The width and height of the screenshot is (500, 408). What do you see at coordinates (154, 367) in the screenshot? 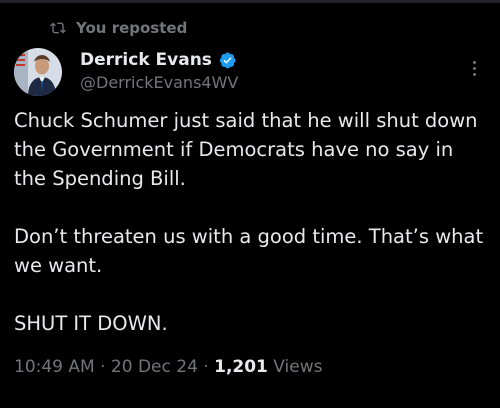
I see `tweet-date: 20 Dec 24` at bounding box center [154, 367].